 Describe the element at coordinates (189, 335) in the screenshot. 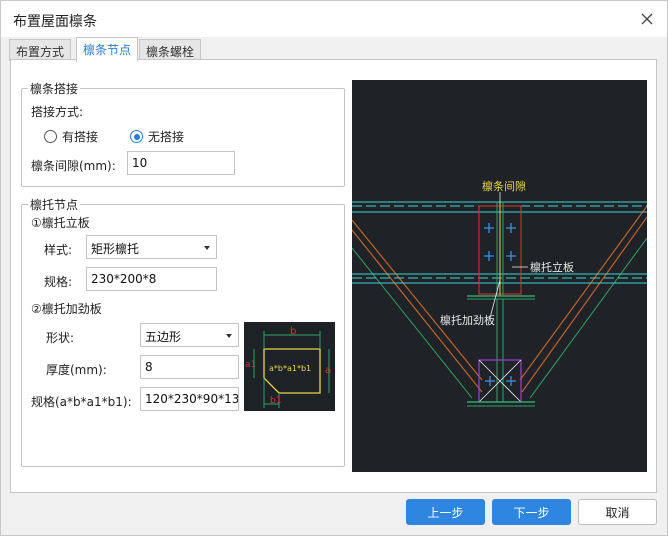

I see `shape-select: 五边形` at that location.